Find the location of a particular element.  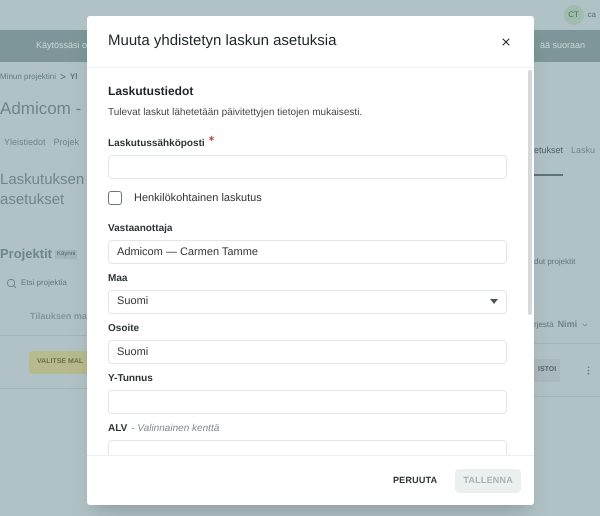

section-description: Tulevat laskut lähetetään päivitettyjen tietojen mukaisesti. is located at coordinates (236, 113).